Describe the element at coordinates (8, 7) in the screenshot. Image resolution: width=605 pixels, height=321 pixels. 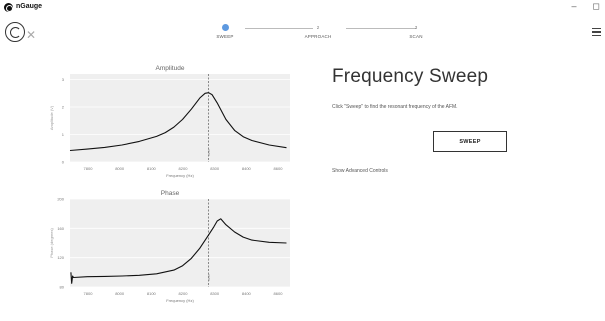
I see `app-logo-icon` at that location.